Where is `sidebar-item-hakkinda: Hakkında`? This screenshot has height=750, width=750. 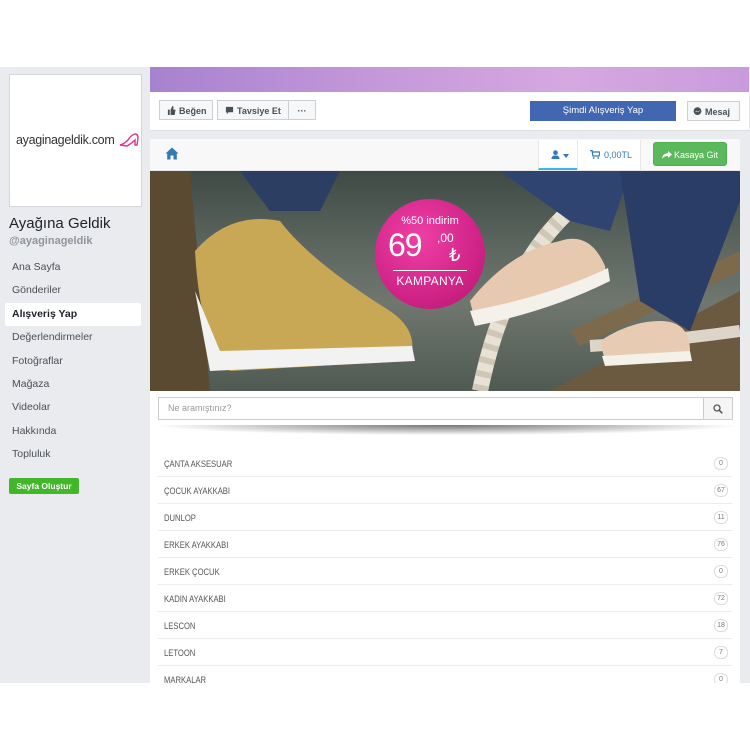 sidebar-item-hakkinda: Hakkında is located at coordinates (73, 431).